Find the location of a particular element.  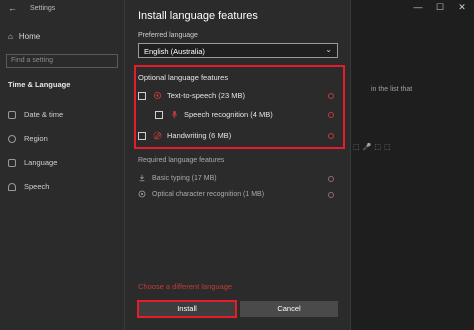

settings-title: Settings is located at coordinates (43, 8).